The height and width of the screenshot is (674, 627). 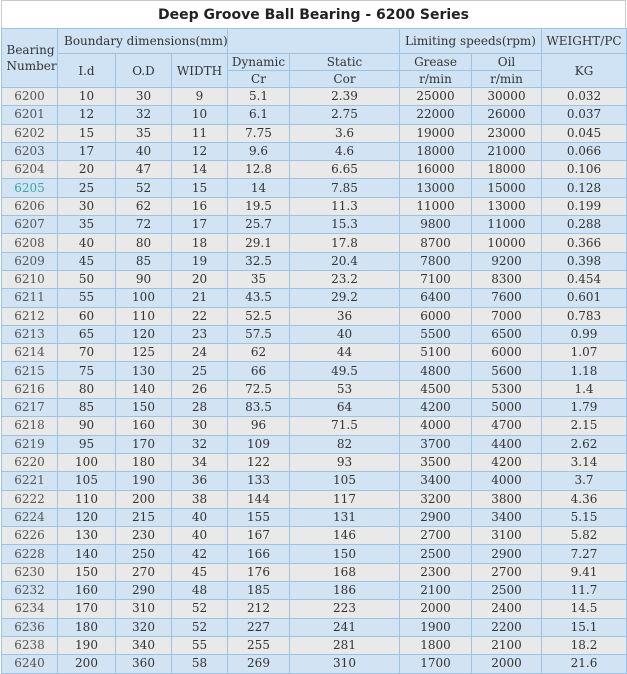 I want to click on table-row: 6219 95 170 32 109 82 3700 4400 2.62, so click(x=314, y=444).